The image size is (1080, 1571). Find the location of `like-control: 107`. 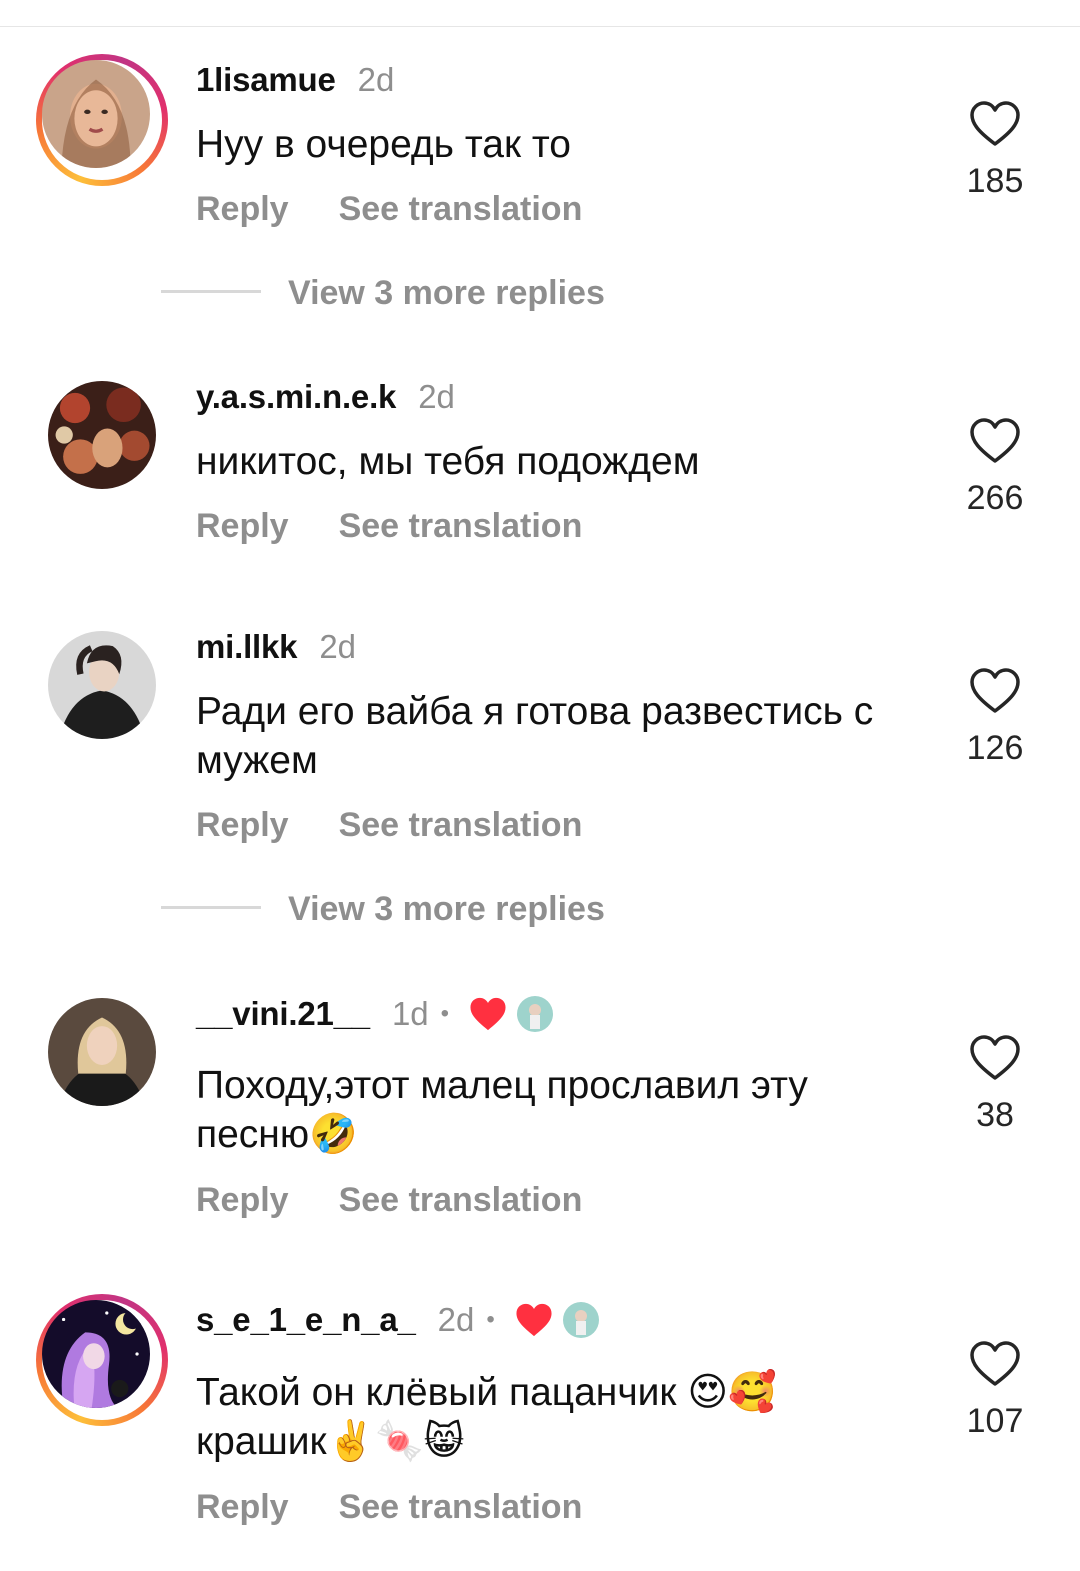

like-control: 107 is located at coordinates (995, 1390).